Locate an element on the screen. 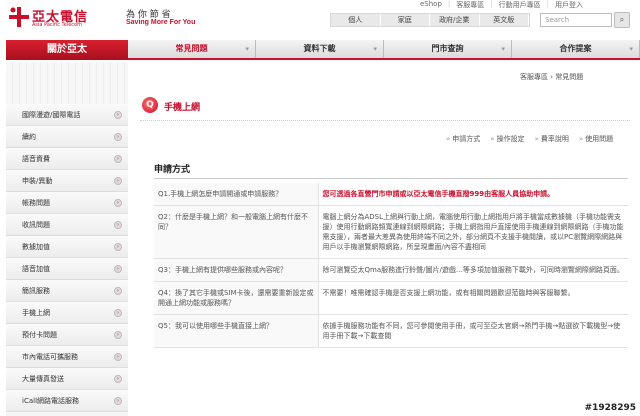 The width and height of the screenshot is (640, 416). sidebar-item-label: 續約 is located at coordinates (29, 137).